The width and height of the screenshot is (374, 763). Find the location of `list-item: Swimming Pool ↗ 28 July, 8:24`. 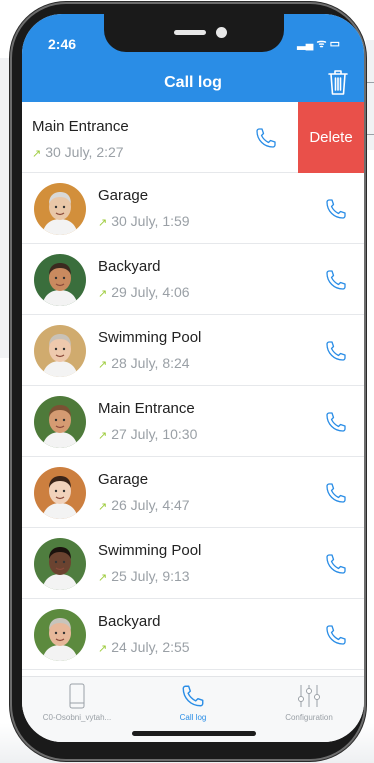

list-item: Swimming Pool ↗ 28 July, 8:24 is located at coordinates (193, 350).